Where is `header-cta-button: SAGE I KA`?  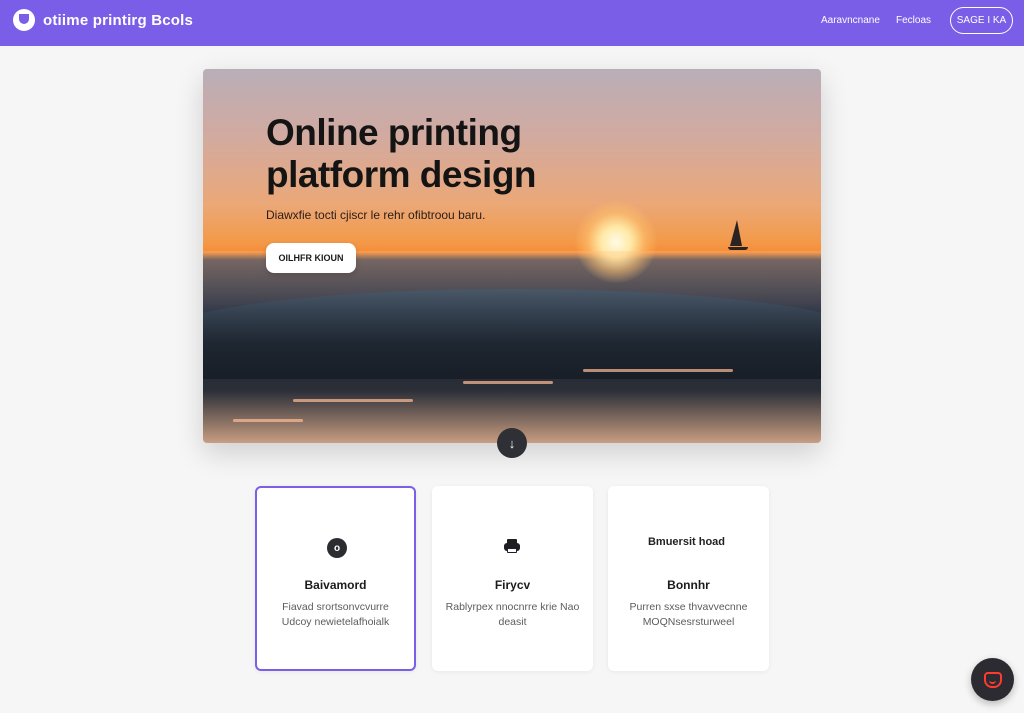 header-cta-button: SAGE I KA is located at coordinates (981, 20).